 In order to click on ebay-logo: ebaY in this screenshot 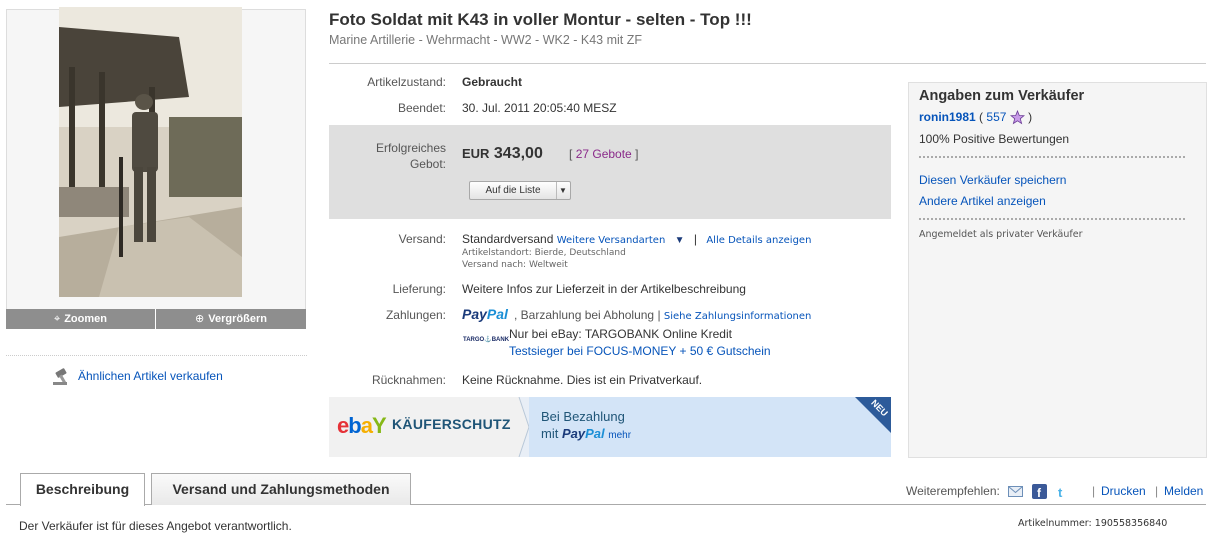, I will do `click(362, 425)`.